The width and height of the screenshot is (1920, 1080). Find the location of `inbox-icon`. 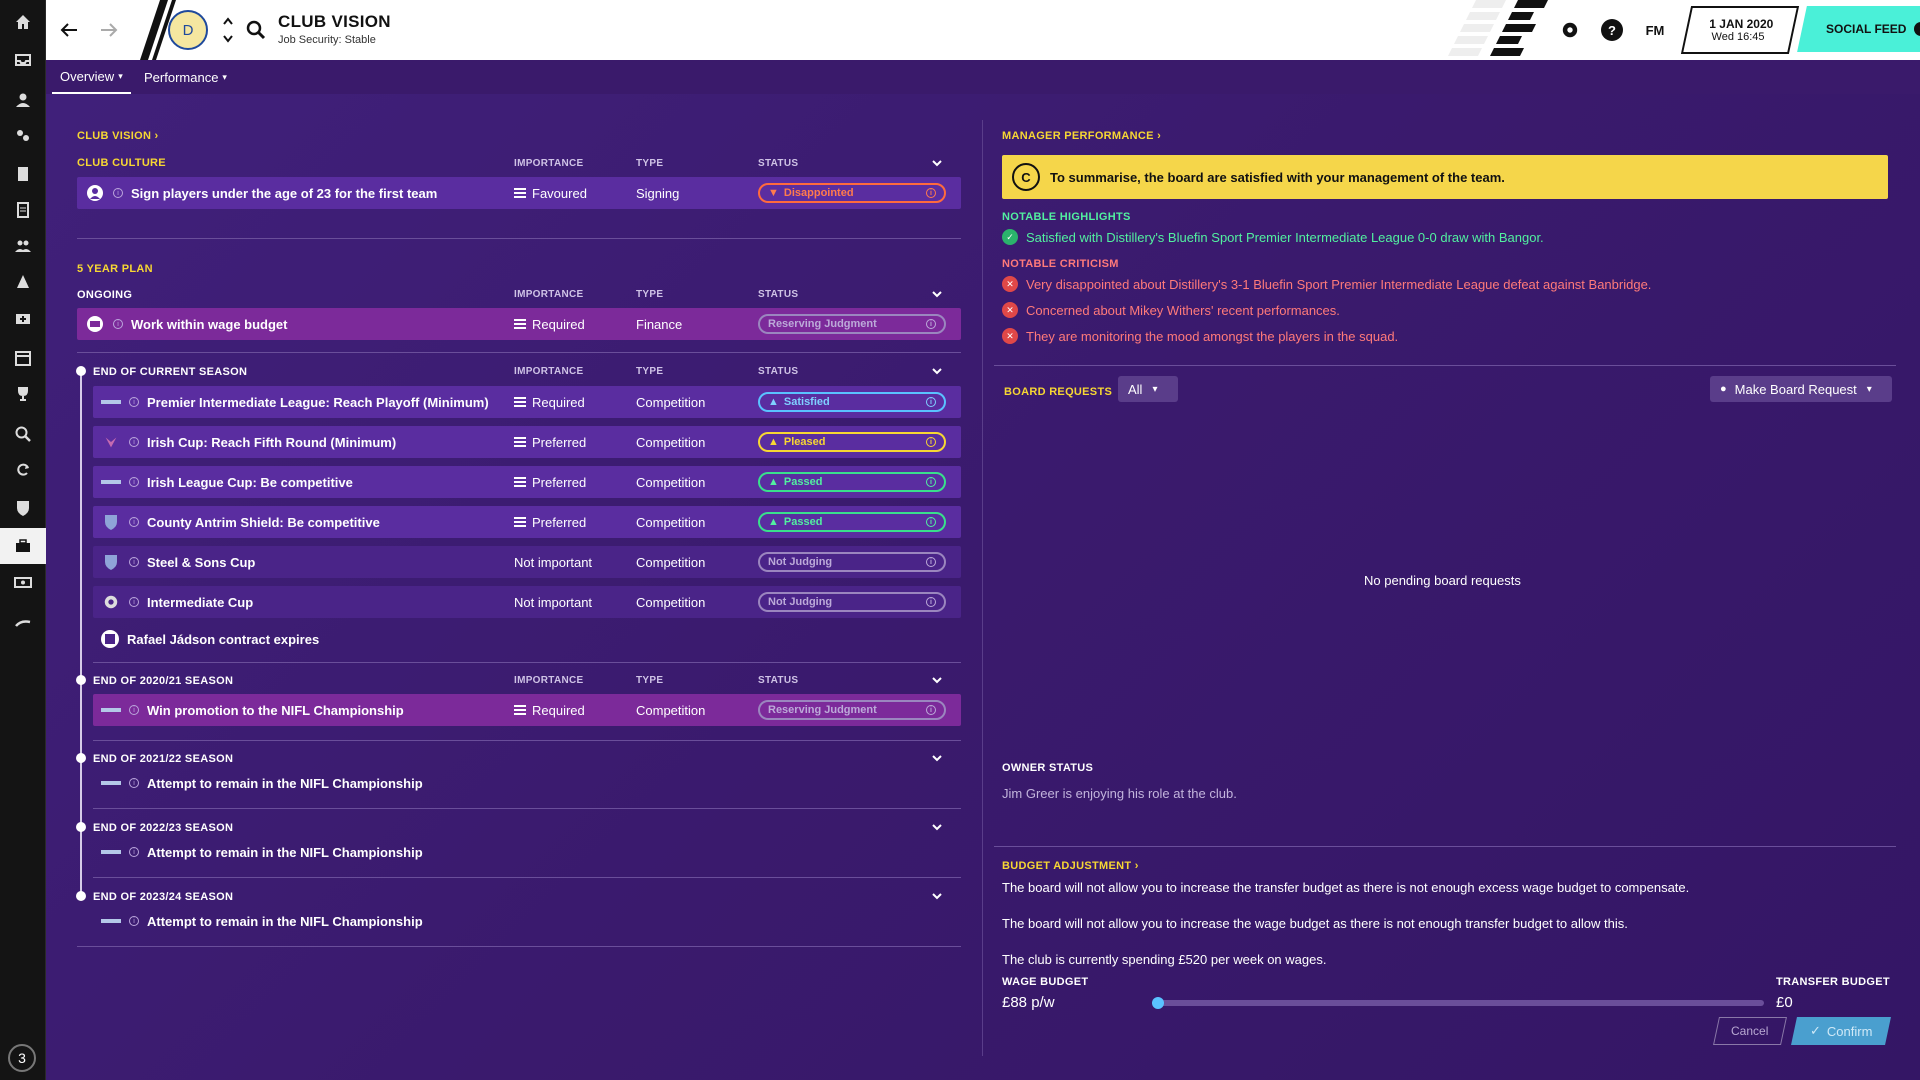

inbox-icon is located at coordinates (23, 60).